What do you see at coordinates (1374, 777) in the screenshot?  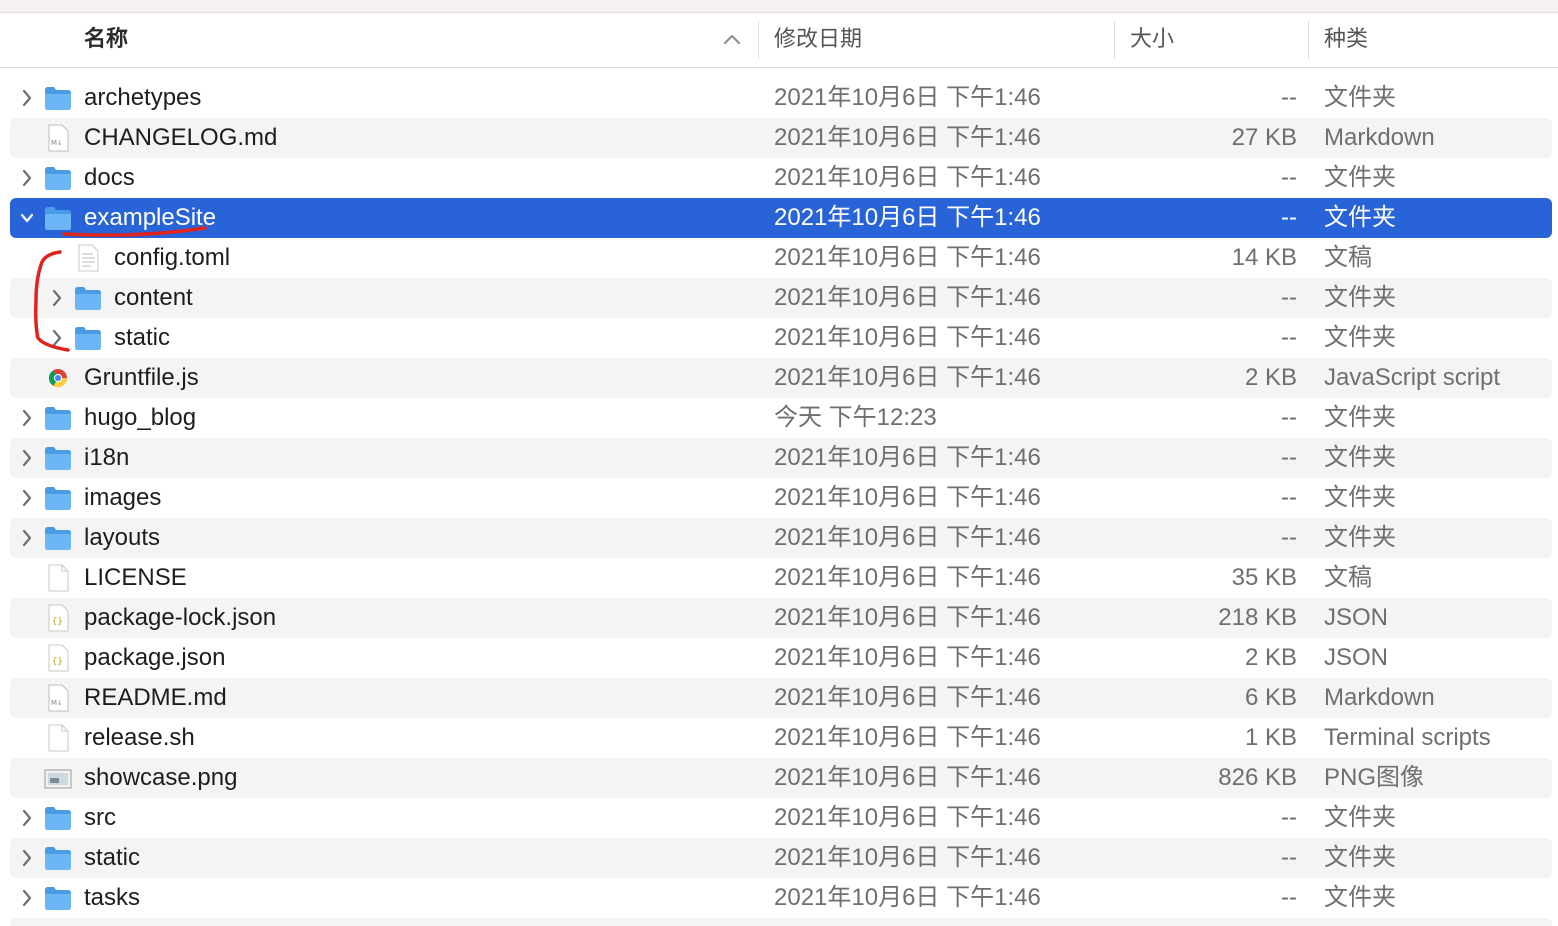 I see `file-kind: PNG图像` at bounding box center [1374, 777].